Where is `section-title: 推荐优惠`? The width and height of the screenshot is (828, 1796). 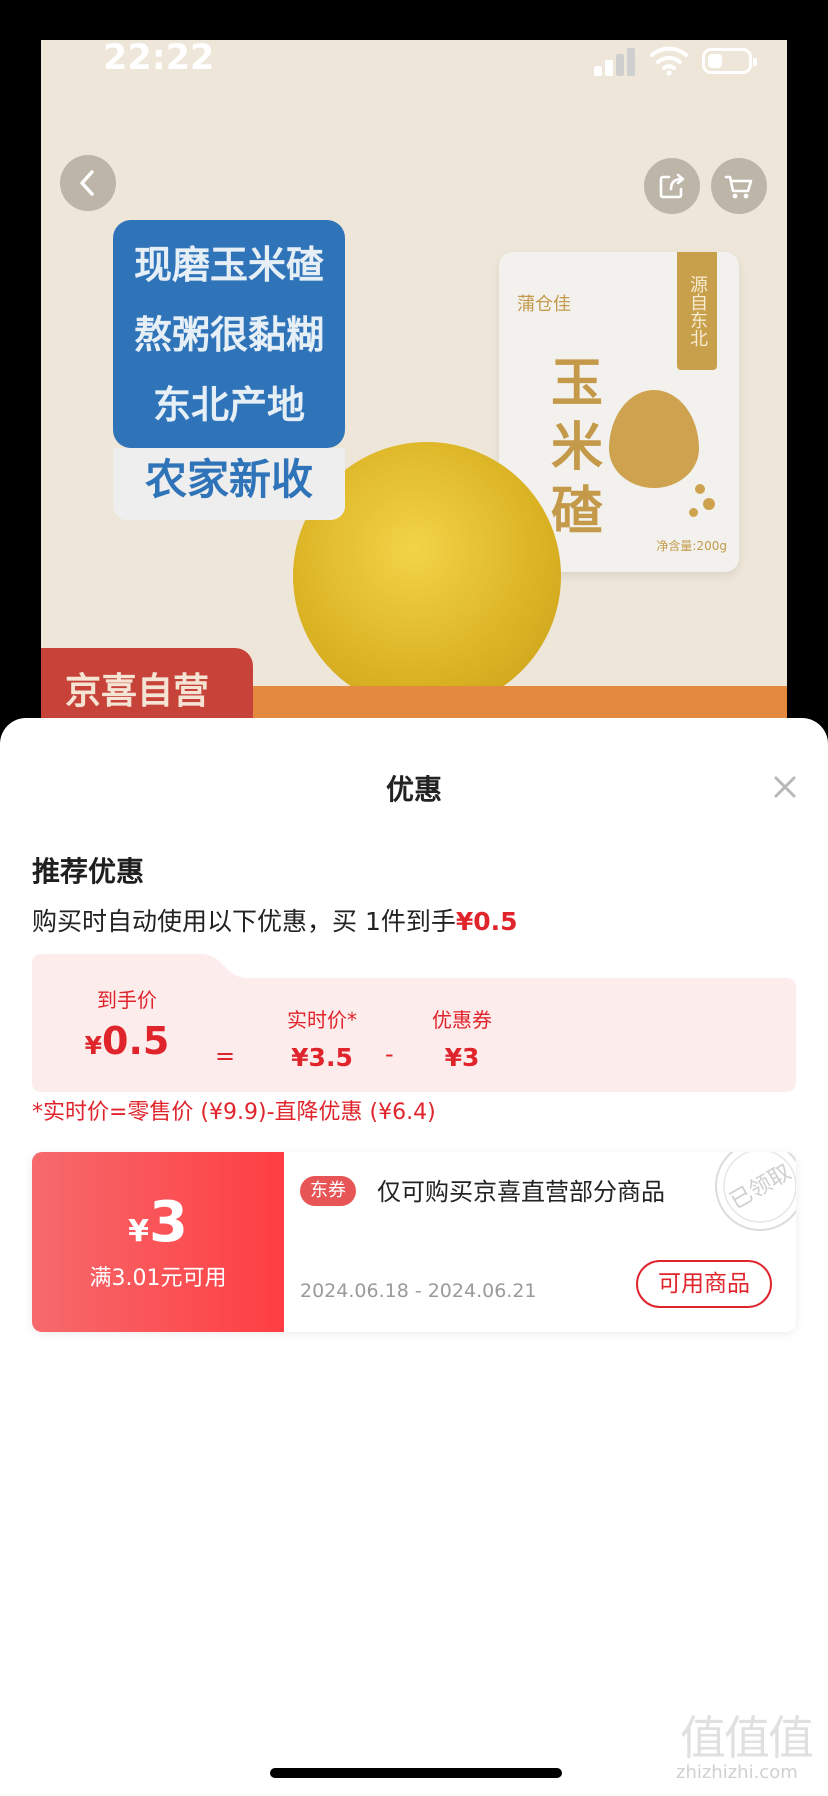
section-title: 推荐优惠 is located at coordinates (88, 871).